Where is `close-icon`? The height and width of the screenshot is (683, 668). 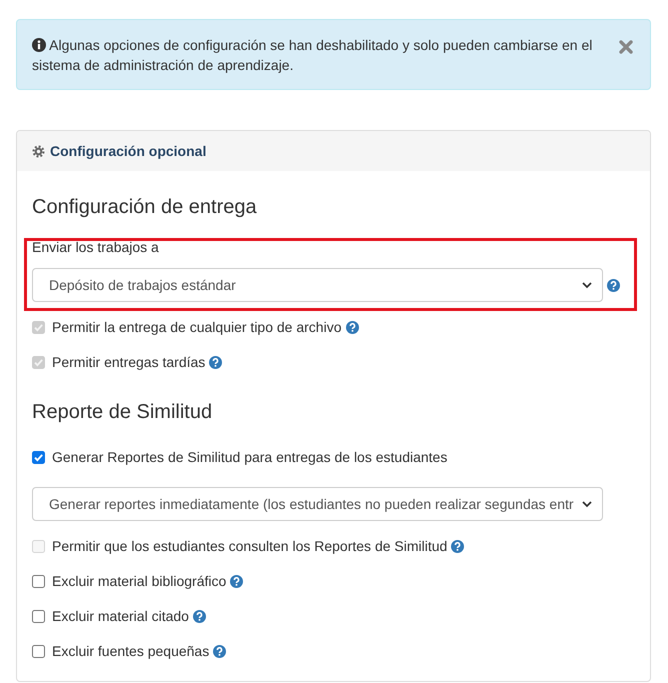 close-icon is located at coordinates (626, 47).